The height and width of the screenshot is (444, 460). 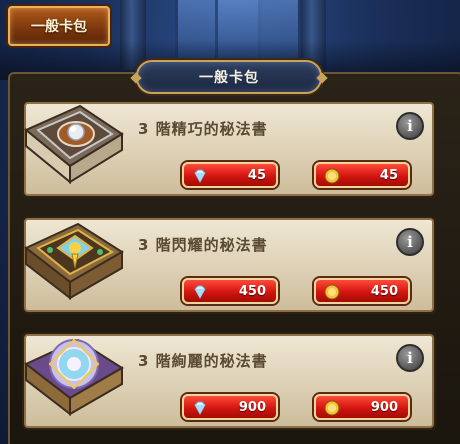 I want to click on gold-price: 45, so click(x=388, y=175).